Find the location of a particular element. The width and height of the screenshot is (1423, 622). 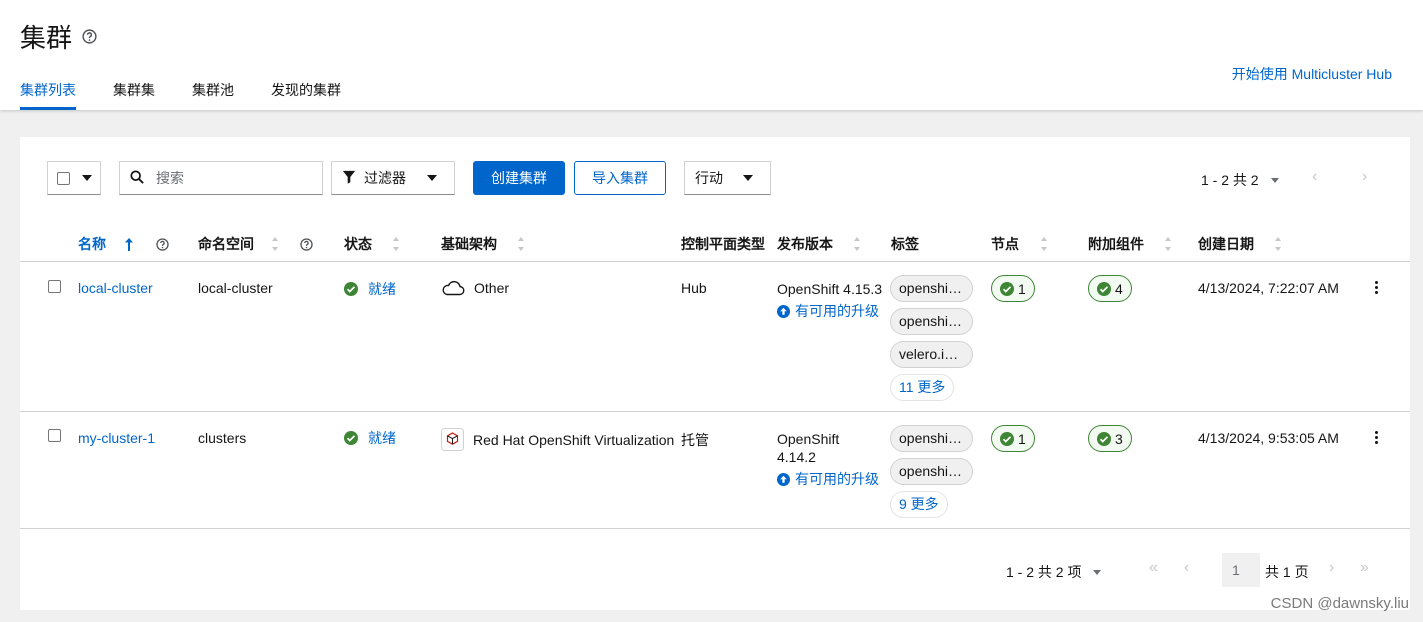

column-addons-label: 附加组件 is located at coordinates (1116, 244).